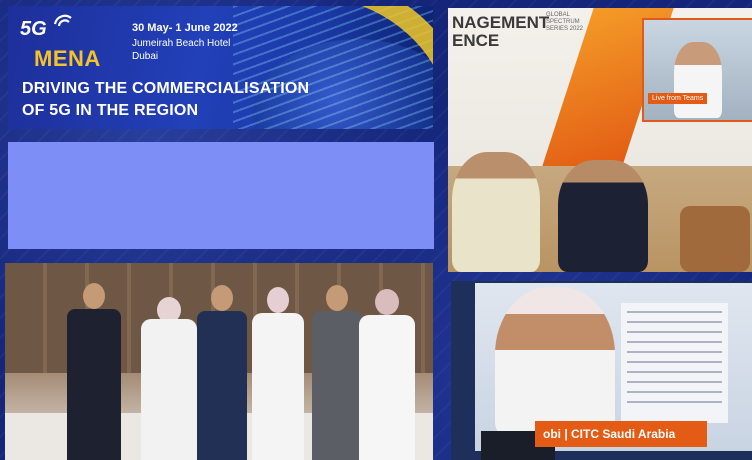  I want to click on speaker-on-screen, so click(555, 362).